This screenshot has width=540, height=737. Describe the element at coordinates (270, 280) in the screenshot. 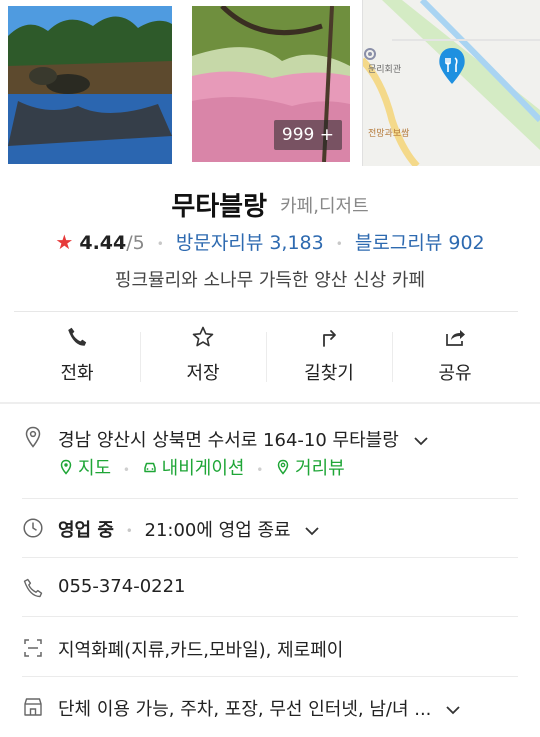

I see `place-description: 핑크뮬리와 소나무 가득한 양산 신상 카페` at that location.